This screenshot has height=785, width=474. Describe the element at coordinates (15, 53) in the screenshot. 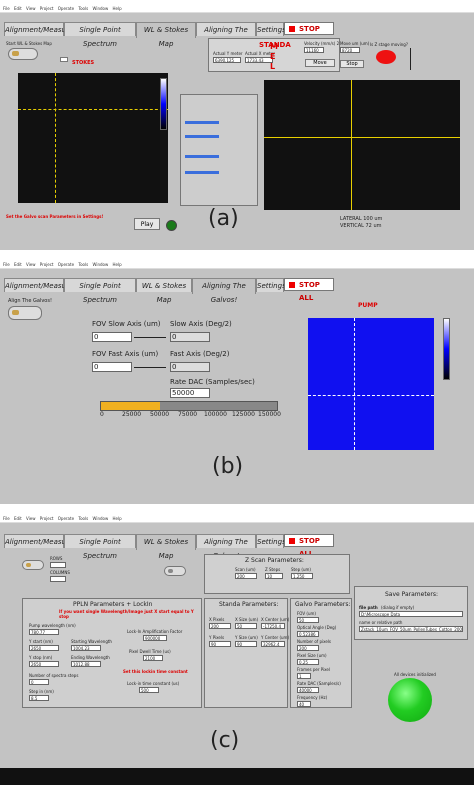

I see `toggle-knob-icon` at that location.